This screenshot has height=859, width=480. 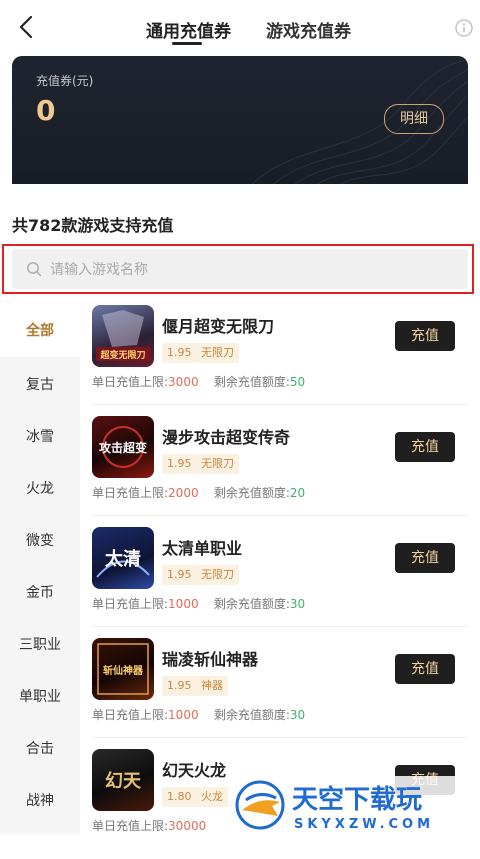 I want to click on game-icon: 斩仙神器, so click(x=123, y=669).